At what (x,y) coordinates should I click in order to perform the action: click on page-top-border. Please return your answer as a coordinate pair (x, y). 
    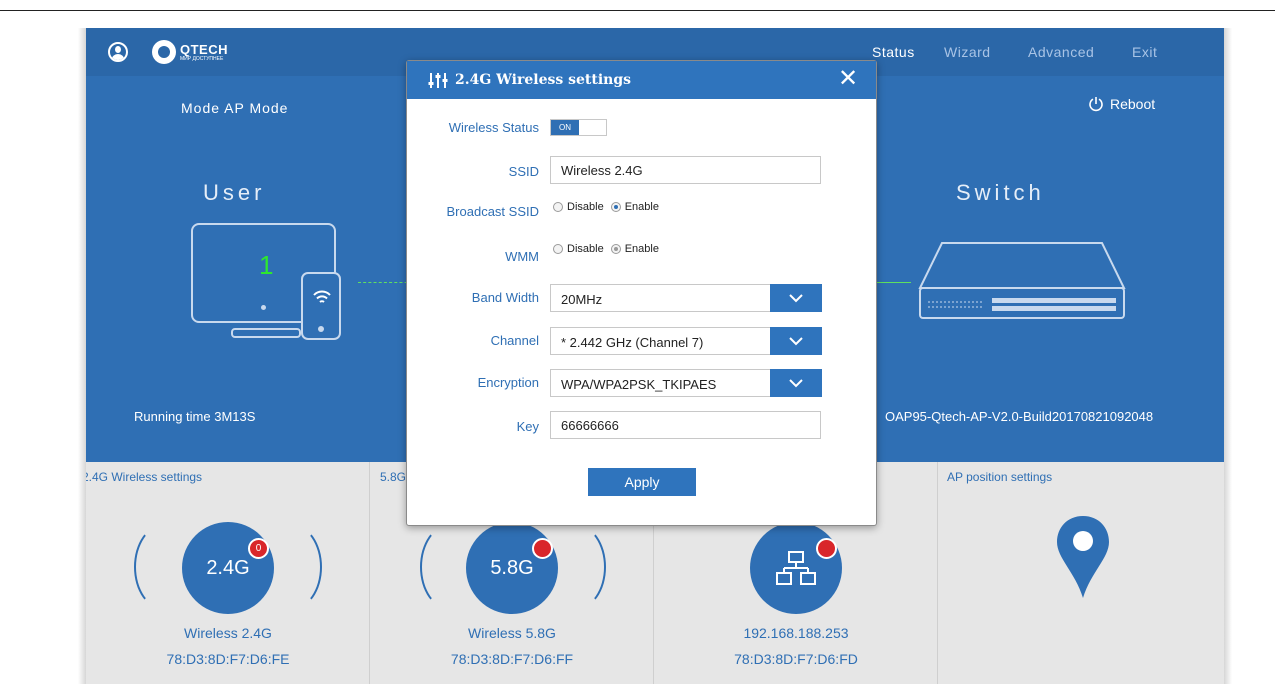
    Looking at the image, I should click on (637, 10).